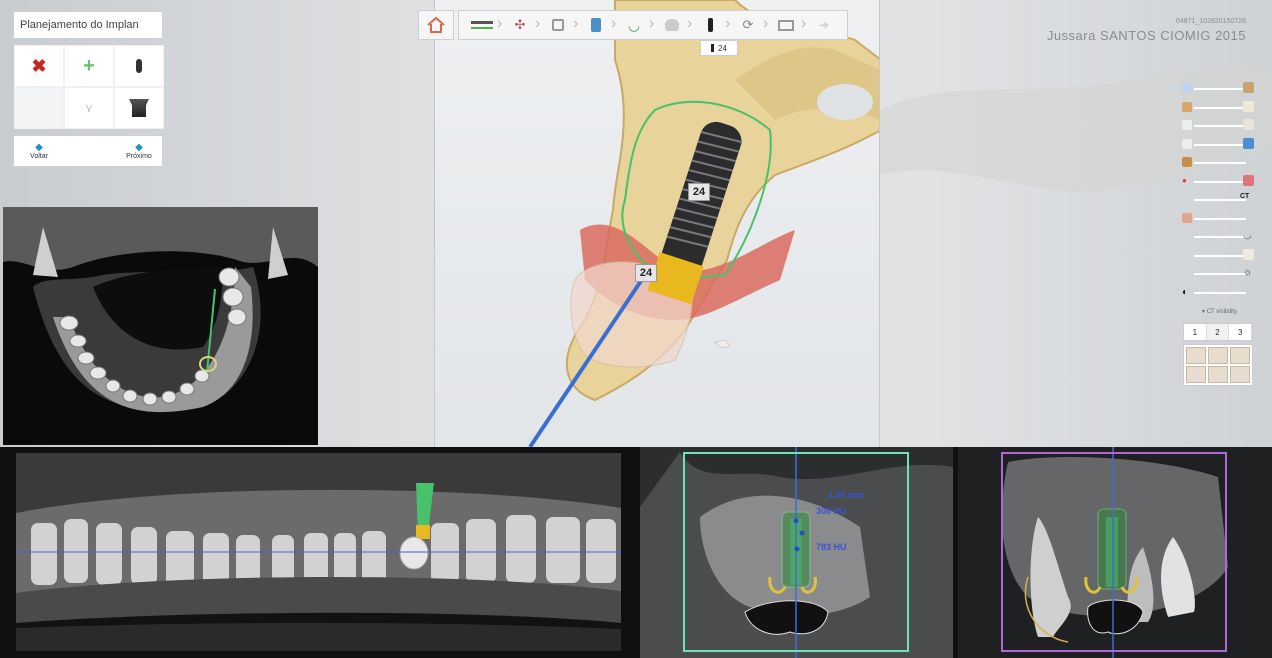 Image resolution: width=1272 pixels, height=658 pixels. I want to click on hu-top-label: 308 HU, so click(831, 511).